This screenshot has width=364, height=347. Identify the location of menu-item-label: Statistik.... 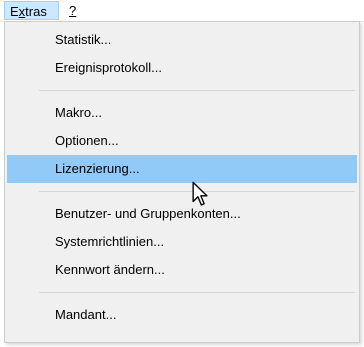
(83, 39).